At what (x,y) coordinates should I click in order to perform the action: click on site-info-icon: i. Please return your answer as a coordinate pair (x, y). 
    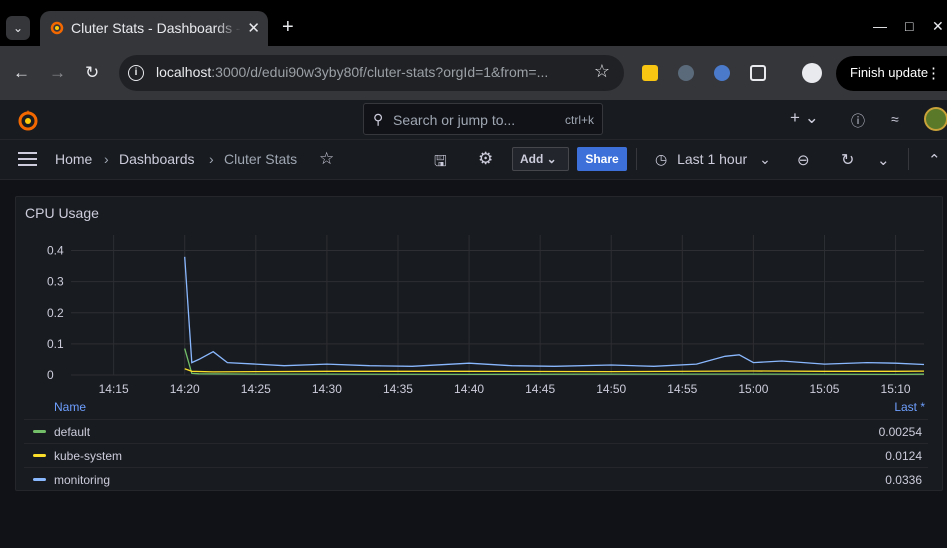
    Looking at the image, I should click on (136, 73).